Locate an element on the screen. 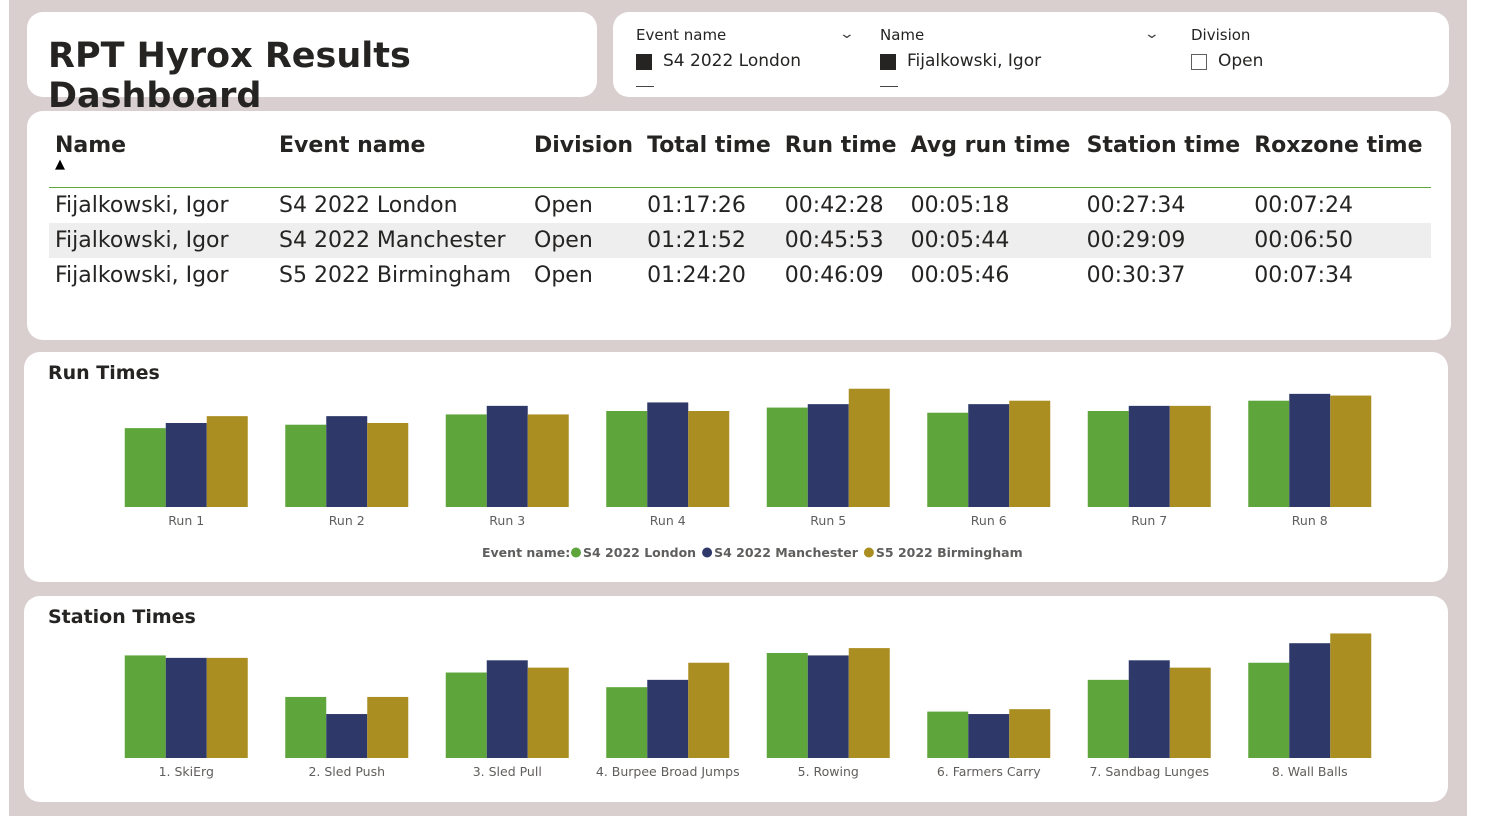  column-header-total-time: Total time is located at coordinates (710, 156).